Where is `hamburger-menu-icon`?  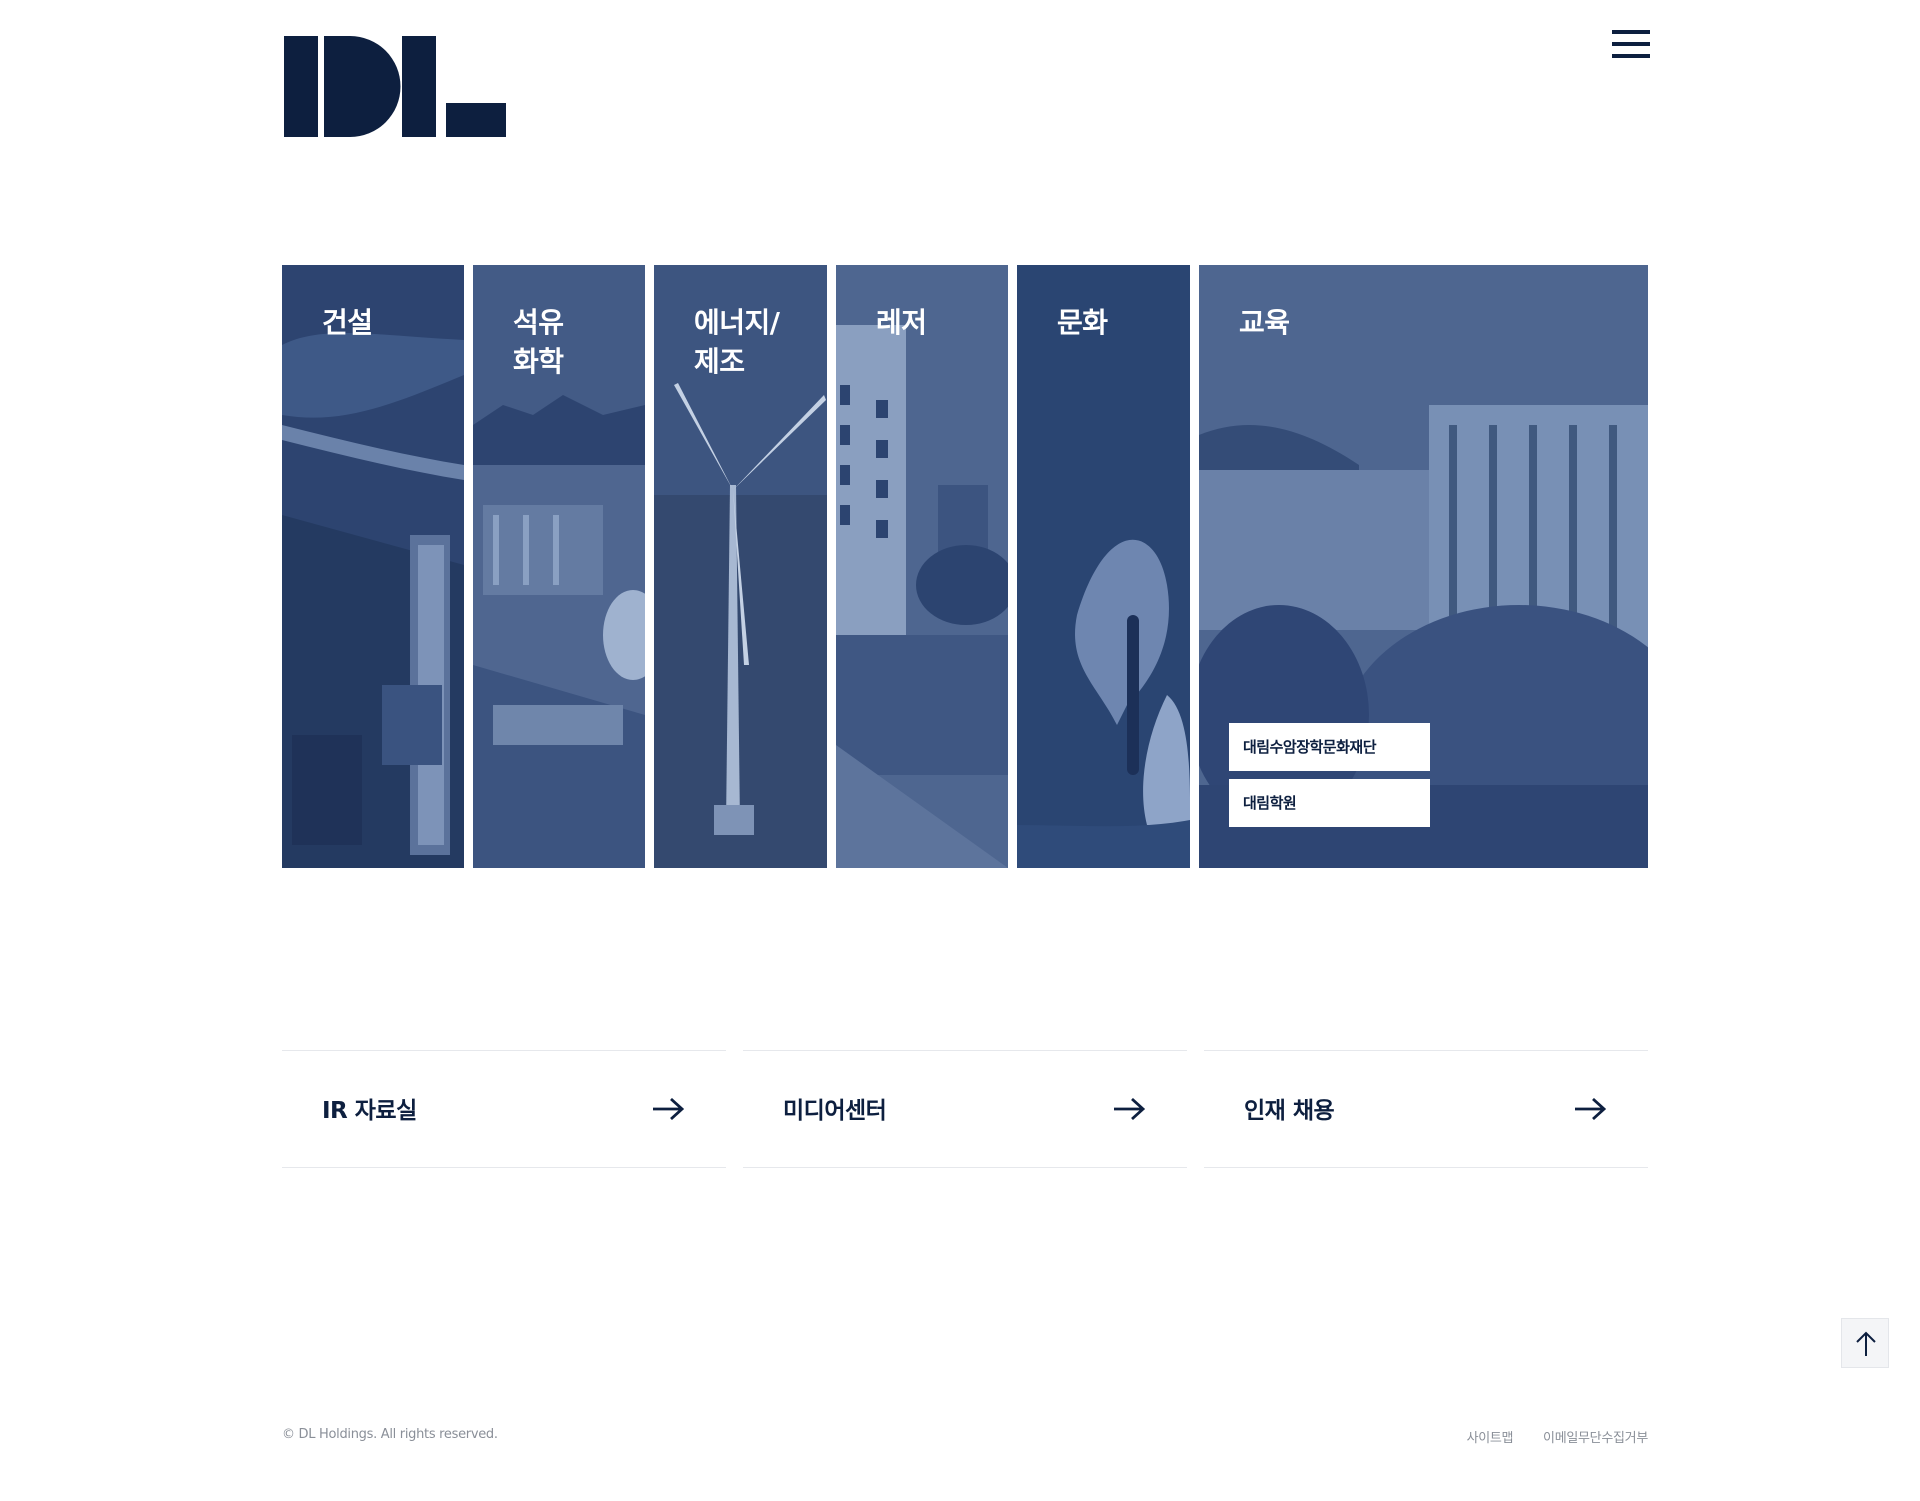
hamburger-menu-icon is located at coordinates (1631, 44).